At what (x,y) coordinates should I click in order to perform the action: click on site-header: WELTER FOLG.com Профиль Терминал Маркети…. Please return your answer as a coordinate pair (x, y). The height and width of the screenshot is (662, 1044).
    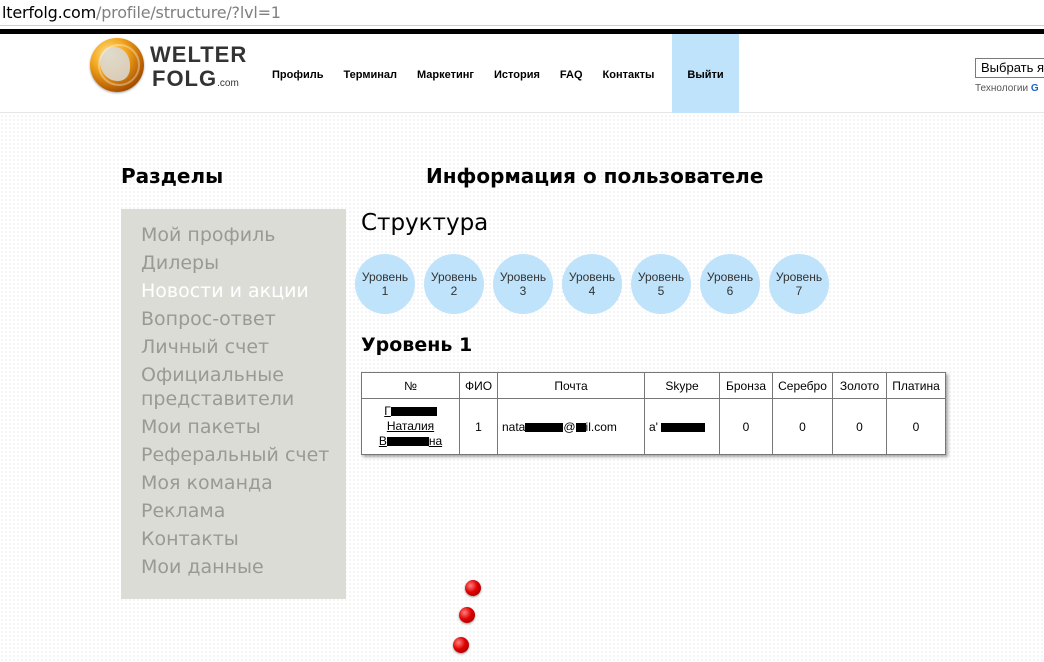
    Looking at the image, I should click on (522, 73).